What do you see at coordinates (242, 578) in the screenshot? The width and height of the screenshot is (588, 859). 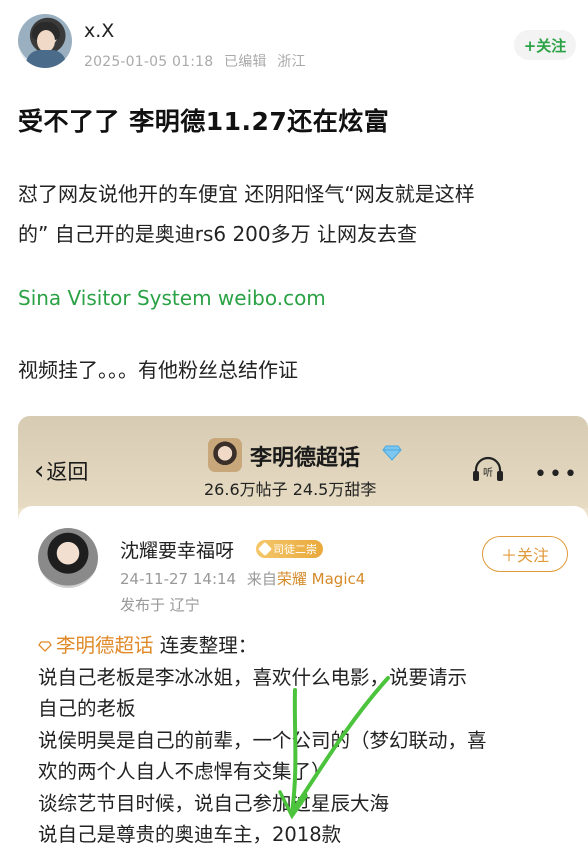 I see `card-meta: 24-11-27 14:14 来自荣耀 Magic4` at bounding box center [242, 578].